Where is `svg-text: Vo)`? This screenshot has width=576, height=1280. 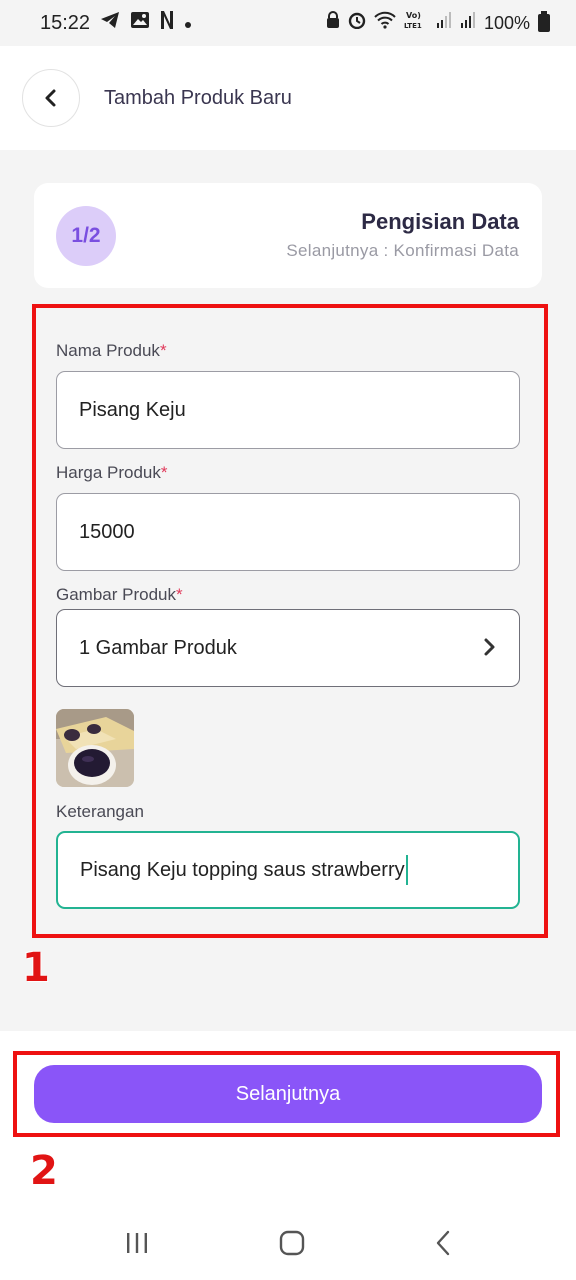
svg-text: Vo) is located at coordinates (413, 15).